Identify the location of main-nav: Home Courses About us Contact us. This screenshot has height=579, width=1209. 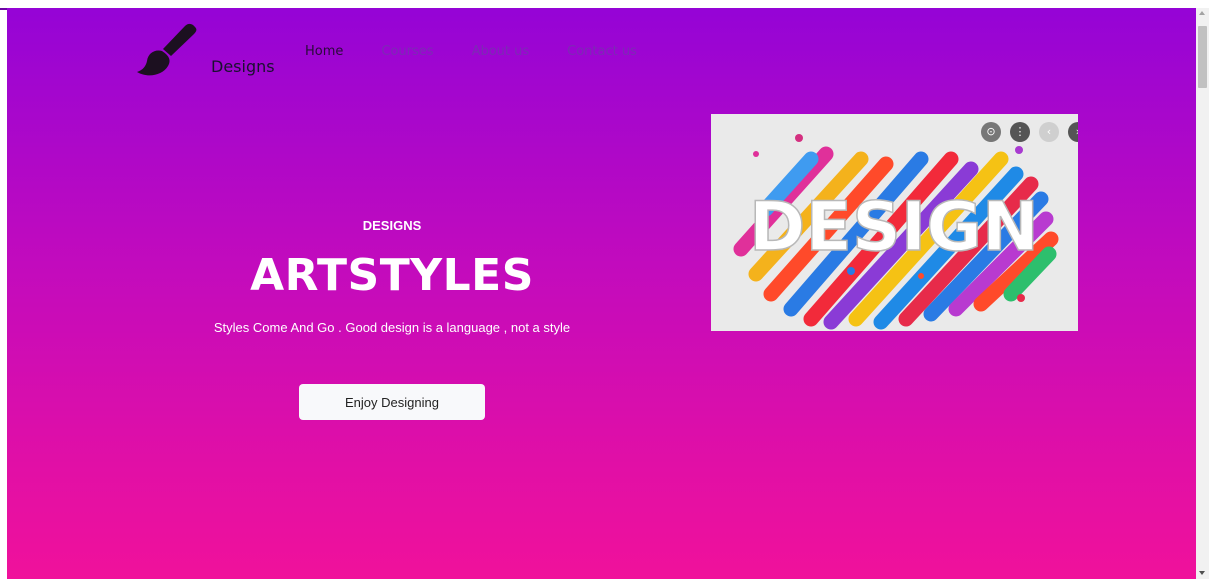
(490, 51).